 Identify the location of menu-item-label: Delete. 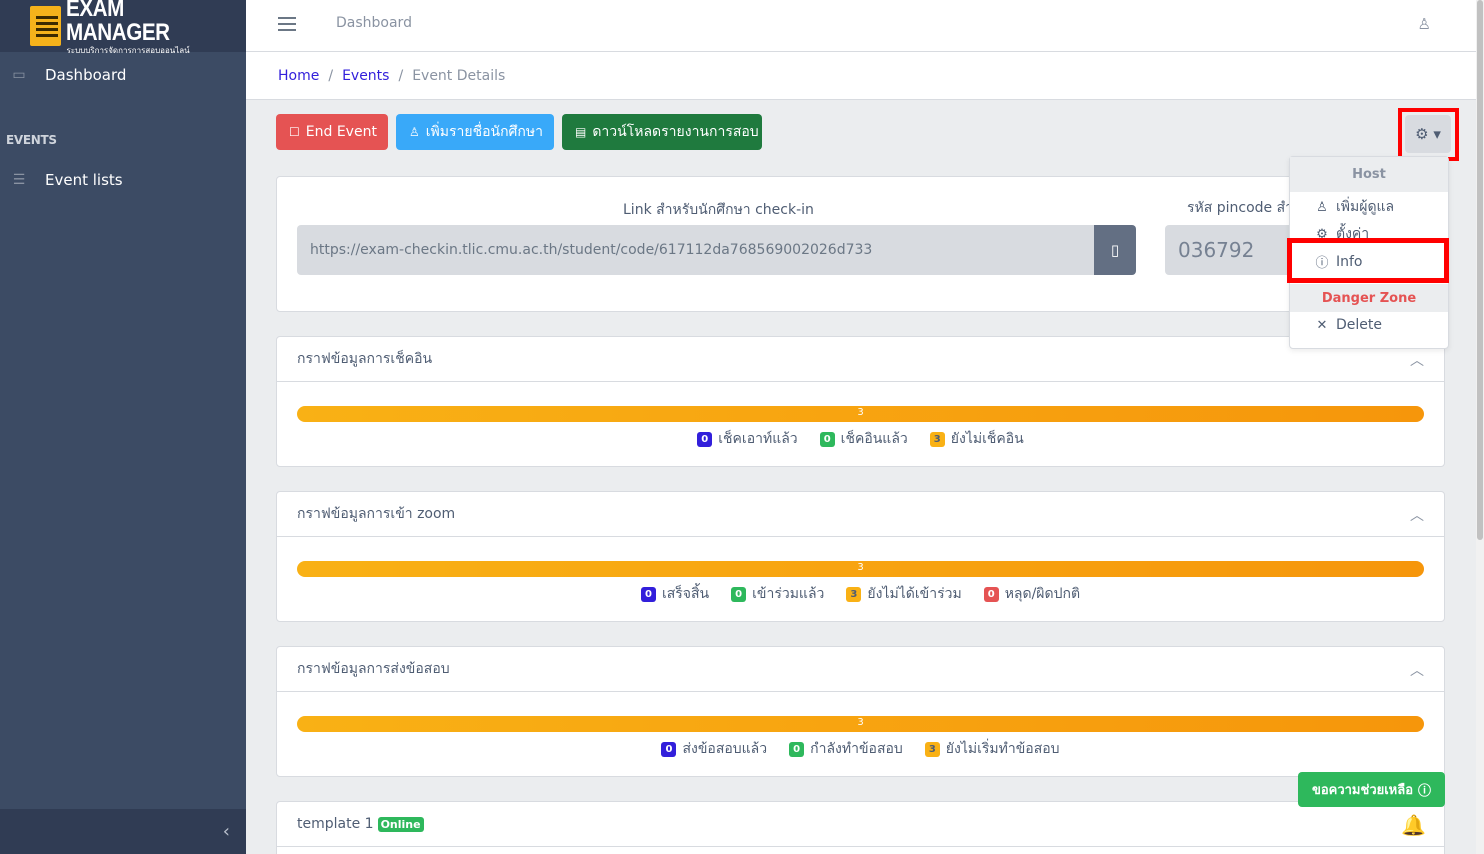
(1359, 325).